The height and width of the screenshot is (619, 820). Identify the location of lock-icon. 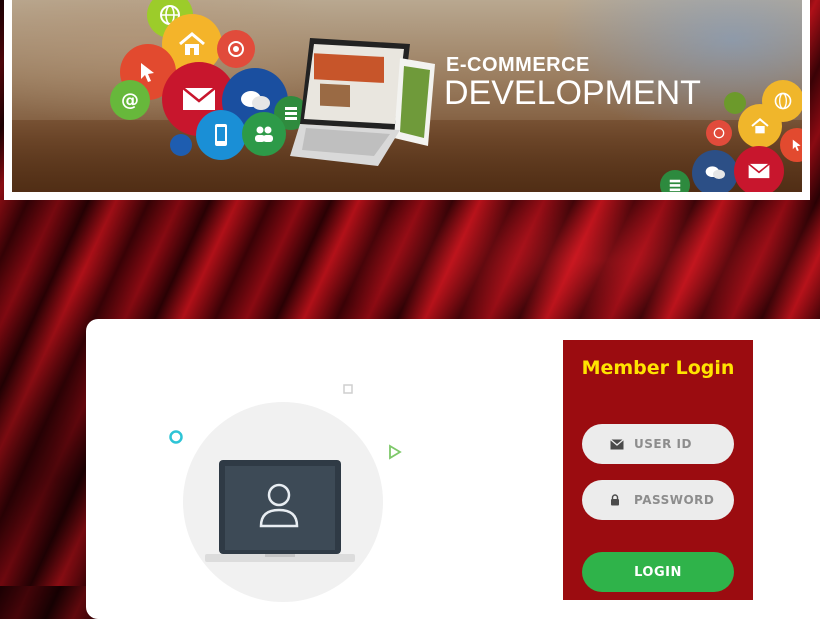
(618, 500).